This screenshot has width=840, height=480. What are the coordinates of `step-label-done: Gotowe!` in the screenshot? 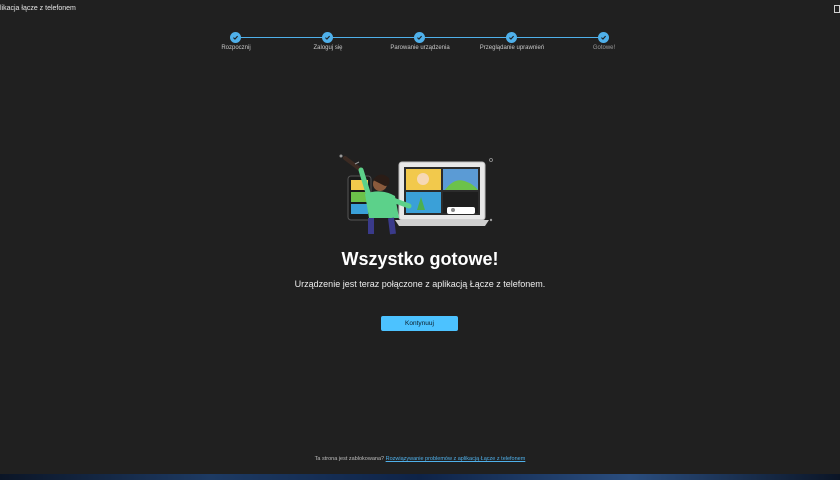 It's located at (604, 48).